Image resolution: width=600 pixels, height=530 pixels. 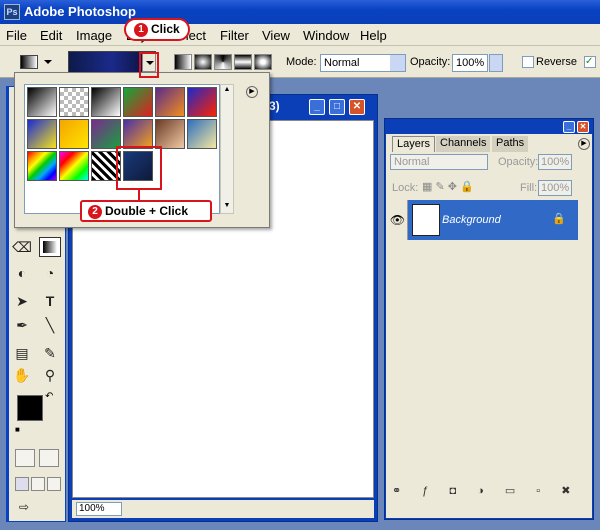 I want to click on palette-minimize-button: _, so click(x=569, y=127).